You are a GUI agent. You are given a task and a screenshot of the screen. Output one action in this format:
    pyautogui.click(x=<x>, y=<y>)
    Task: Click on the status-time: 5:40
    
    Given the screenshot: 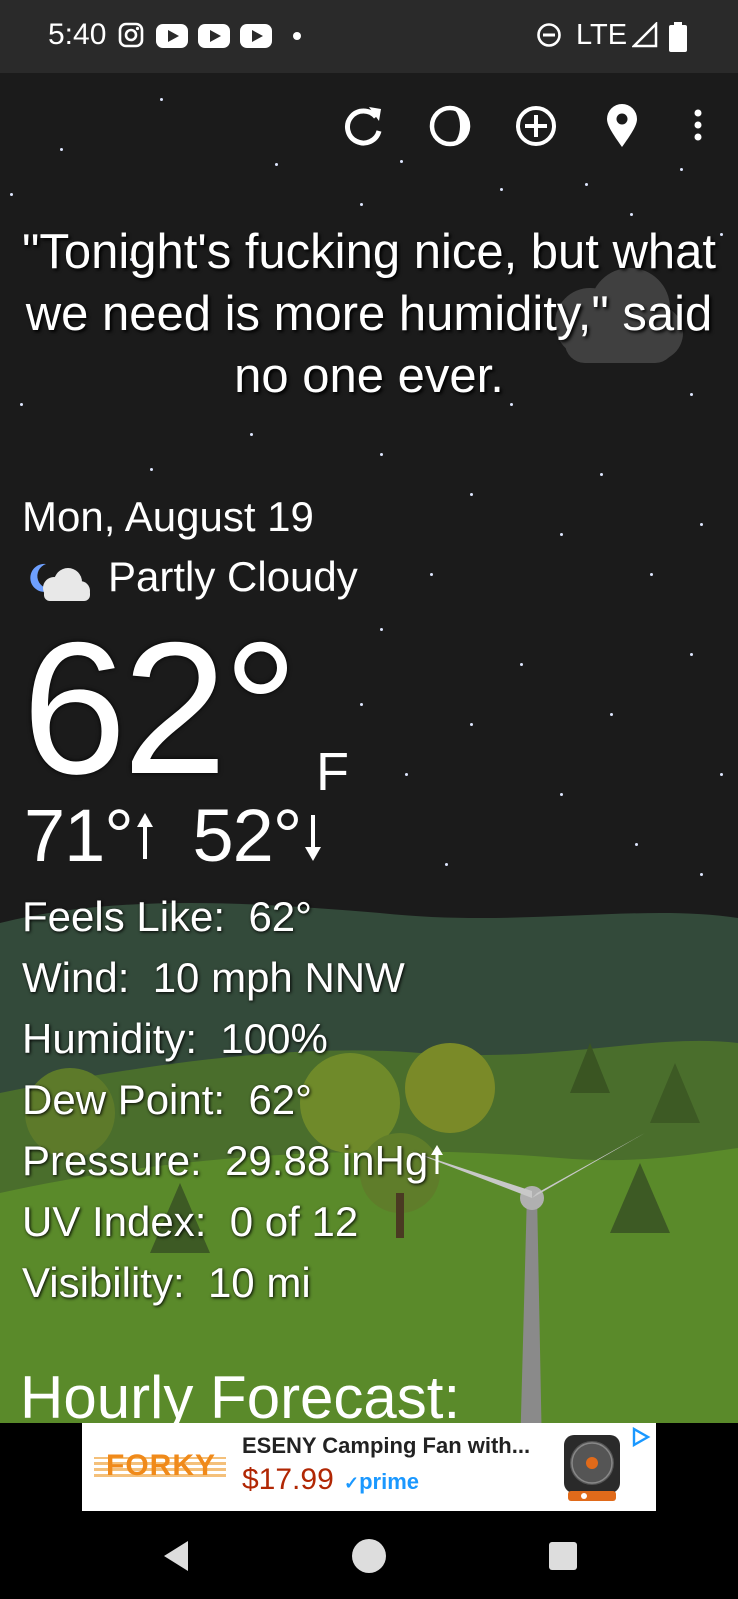 What is the action you would take?
    pyautogui.click(x=77, y=34)
    